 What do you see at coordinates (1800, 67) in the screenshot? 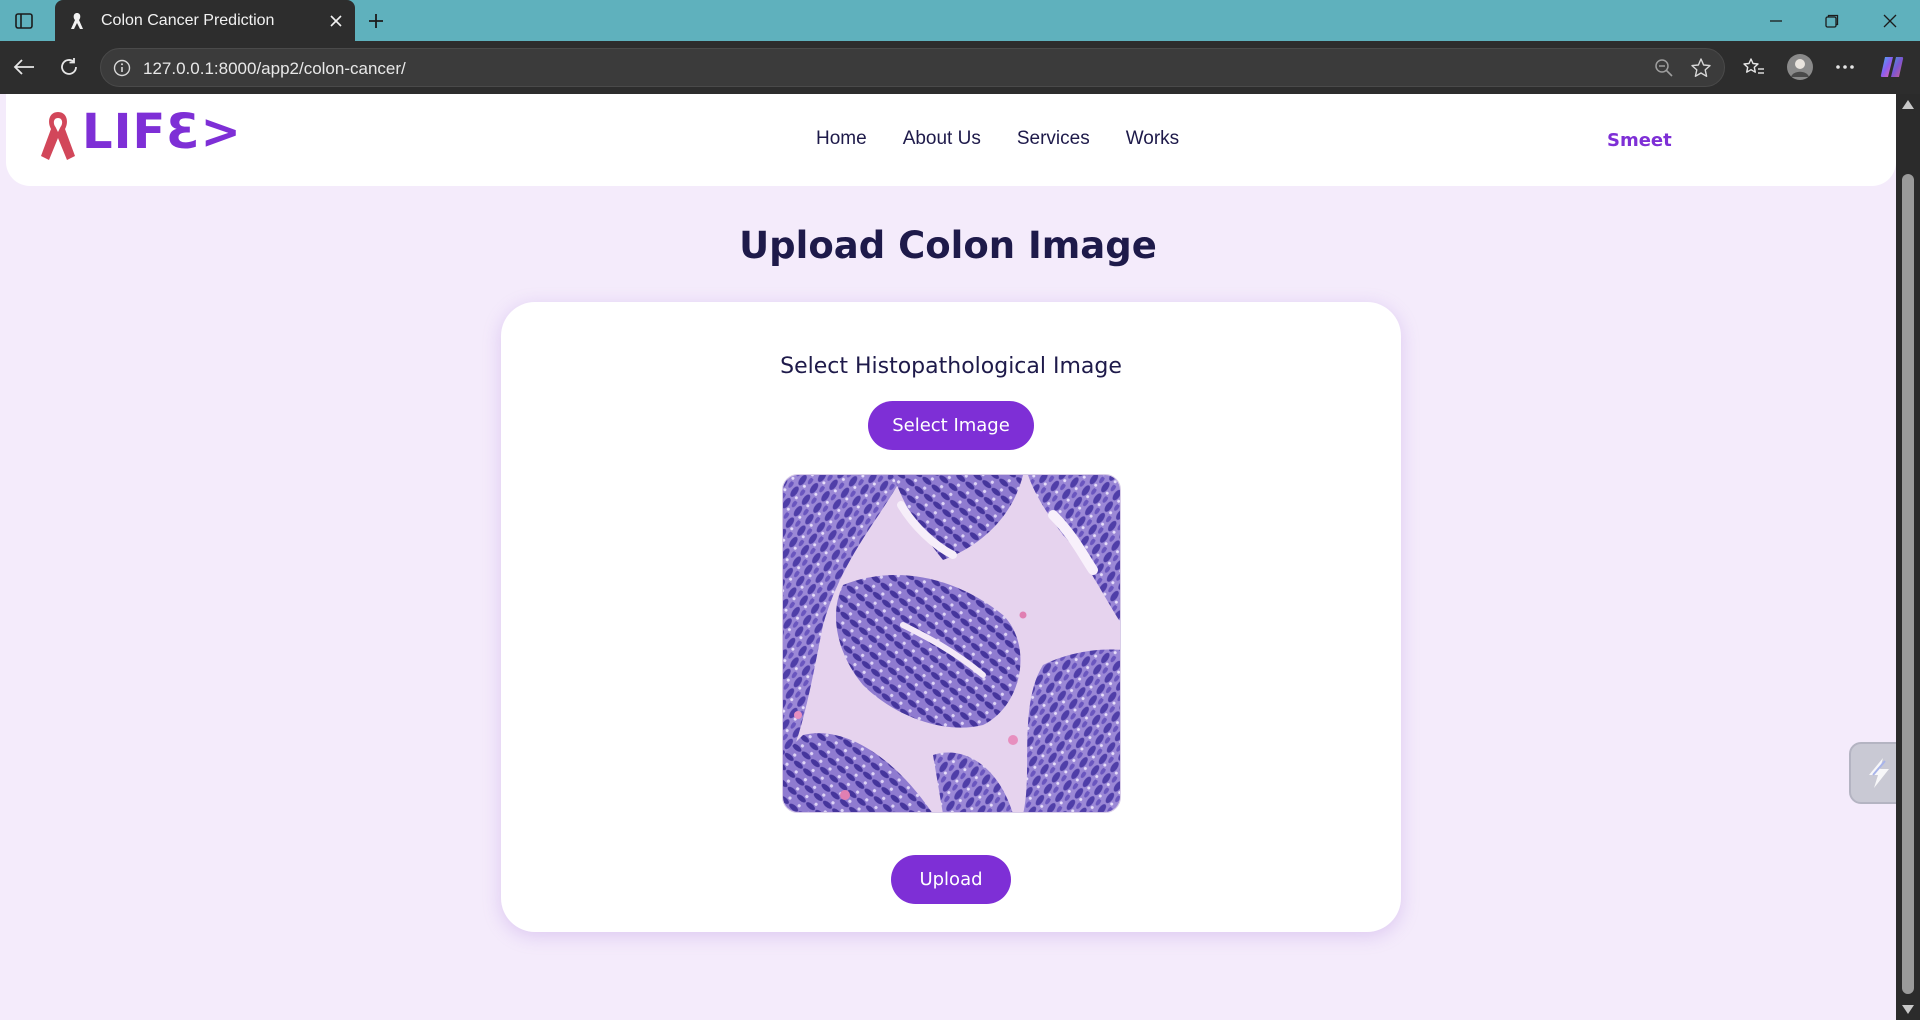
I see `profile-avatar-icon` at bounding box center [1800, 67].